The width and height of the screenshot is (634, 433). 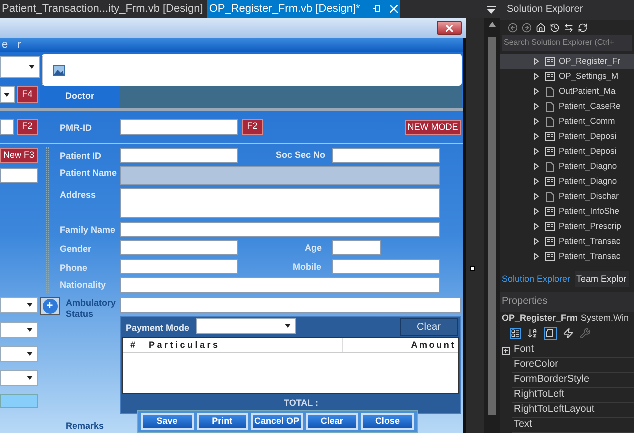 I want to click on pin-icon, so click(x=377, y=9).